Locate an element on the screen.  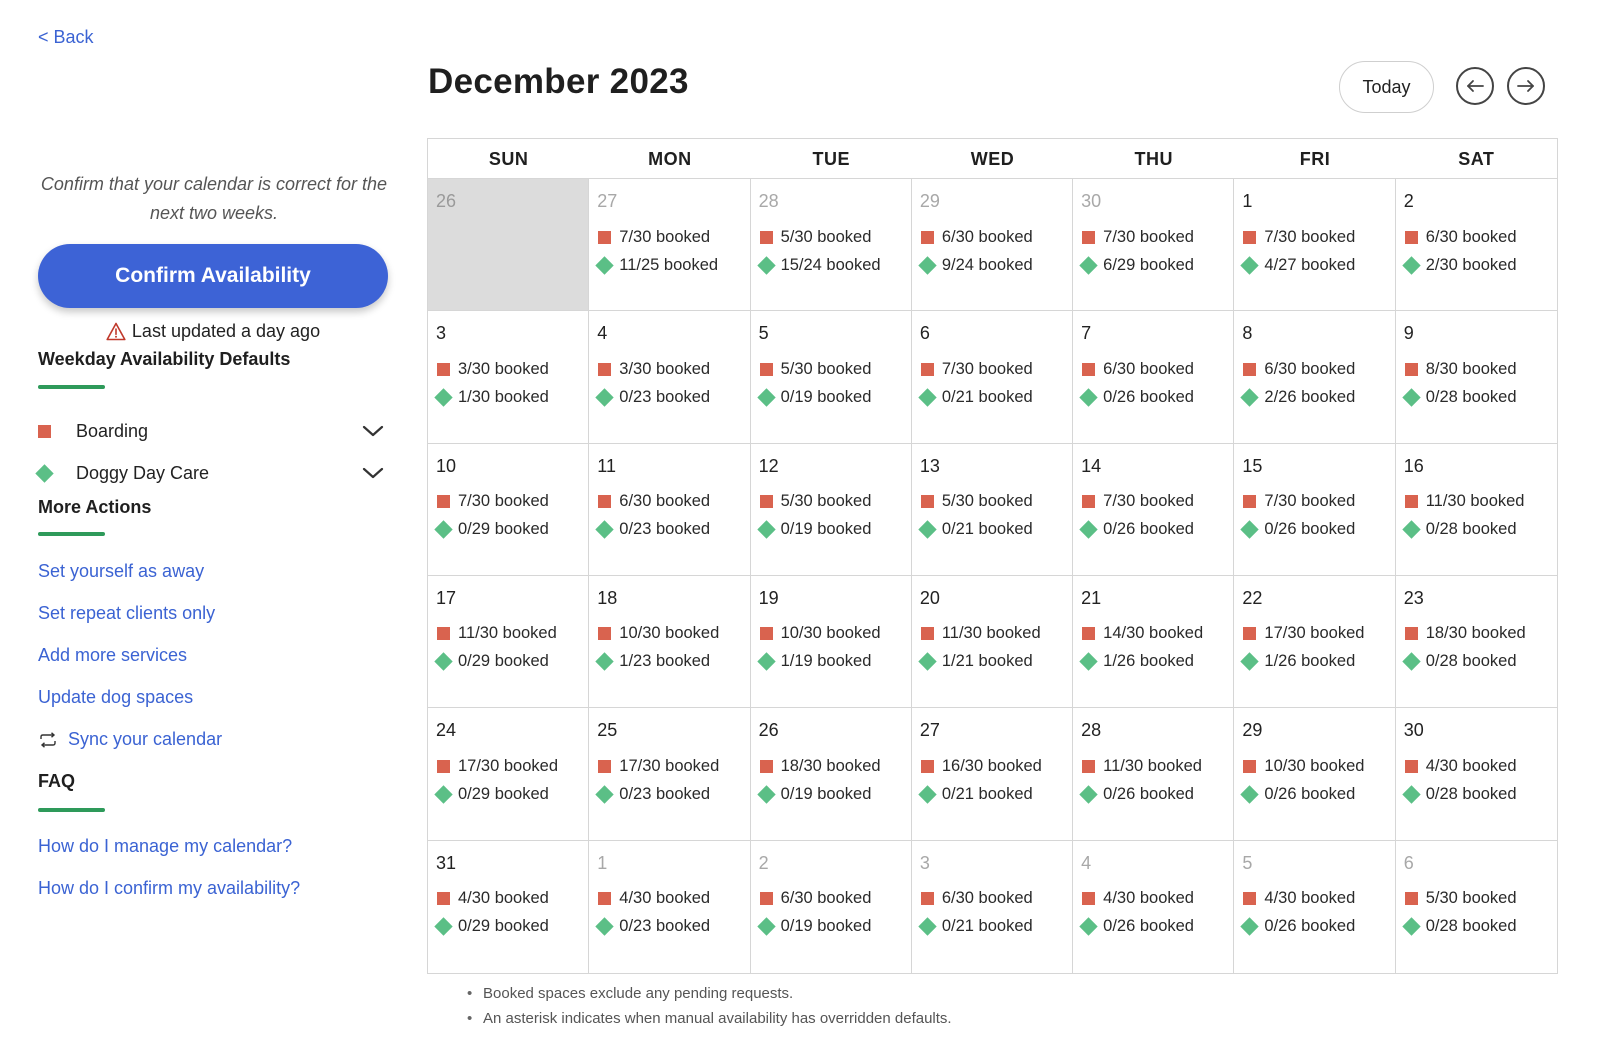
prev-month-button is located at coordinates (1475, 86).